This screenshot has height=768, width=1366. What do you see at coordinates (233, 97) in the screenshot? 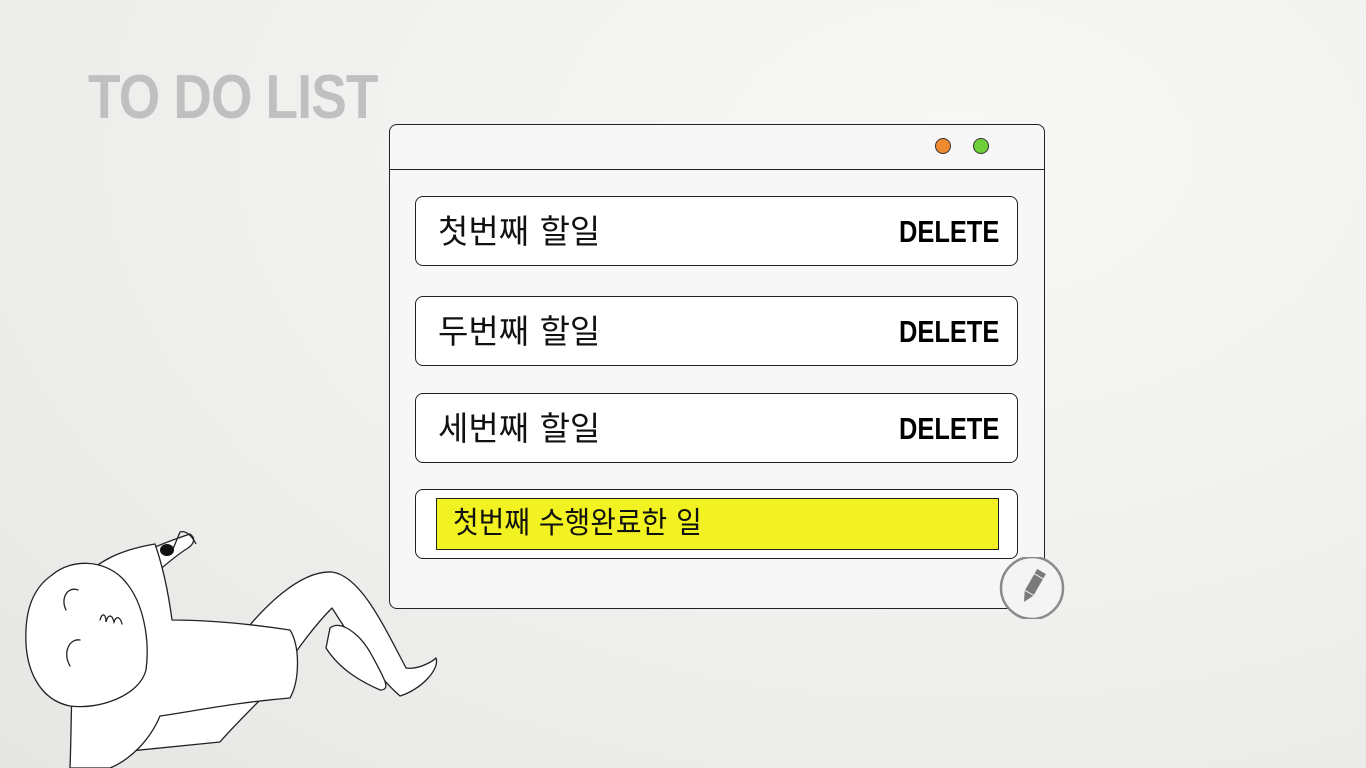
I see `page-title: TO DO LIST` at bounding box center [233, 97].